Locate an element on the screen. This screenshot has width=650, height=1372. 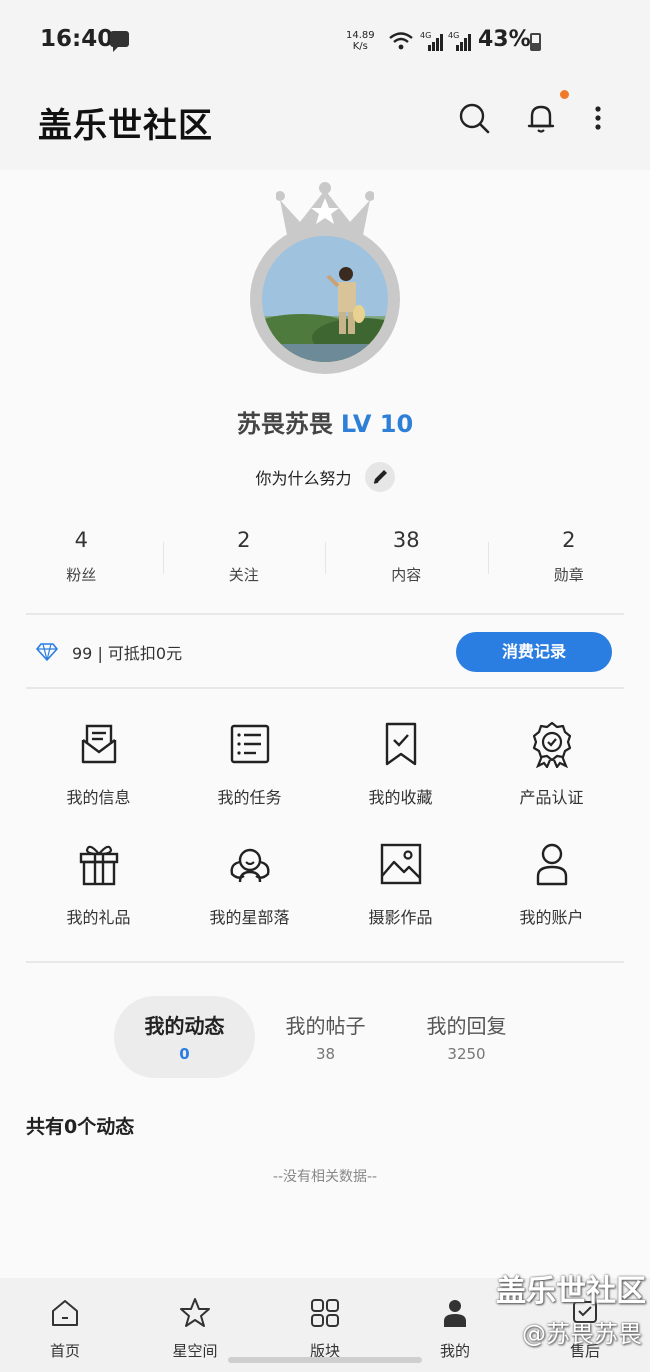
tab-my-activity: 我的动态 0 is located at coordinates (184, 1037).